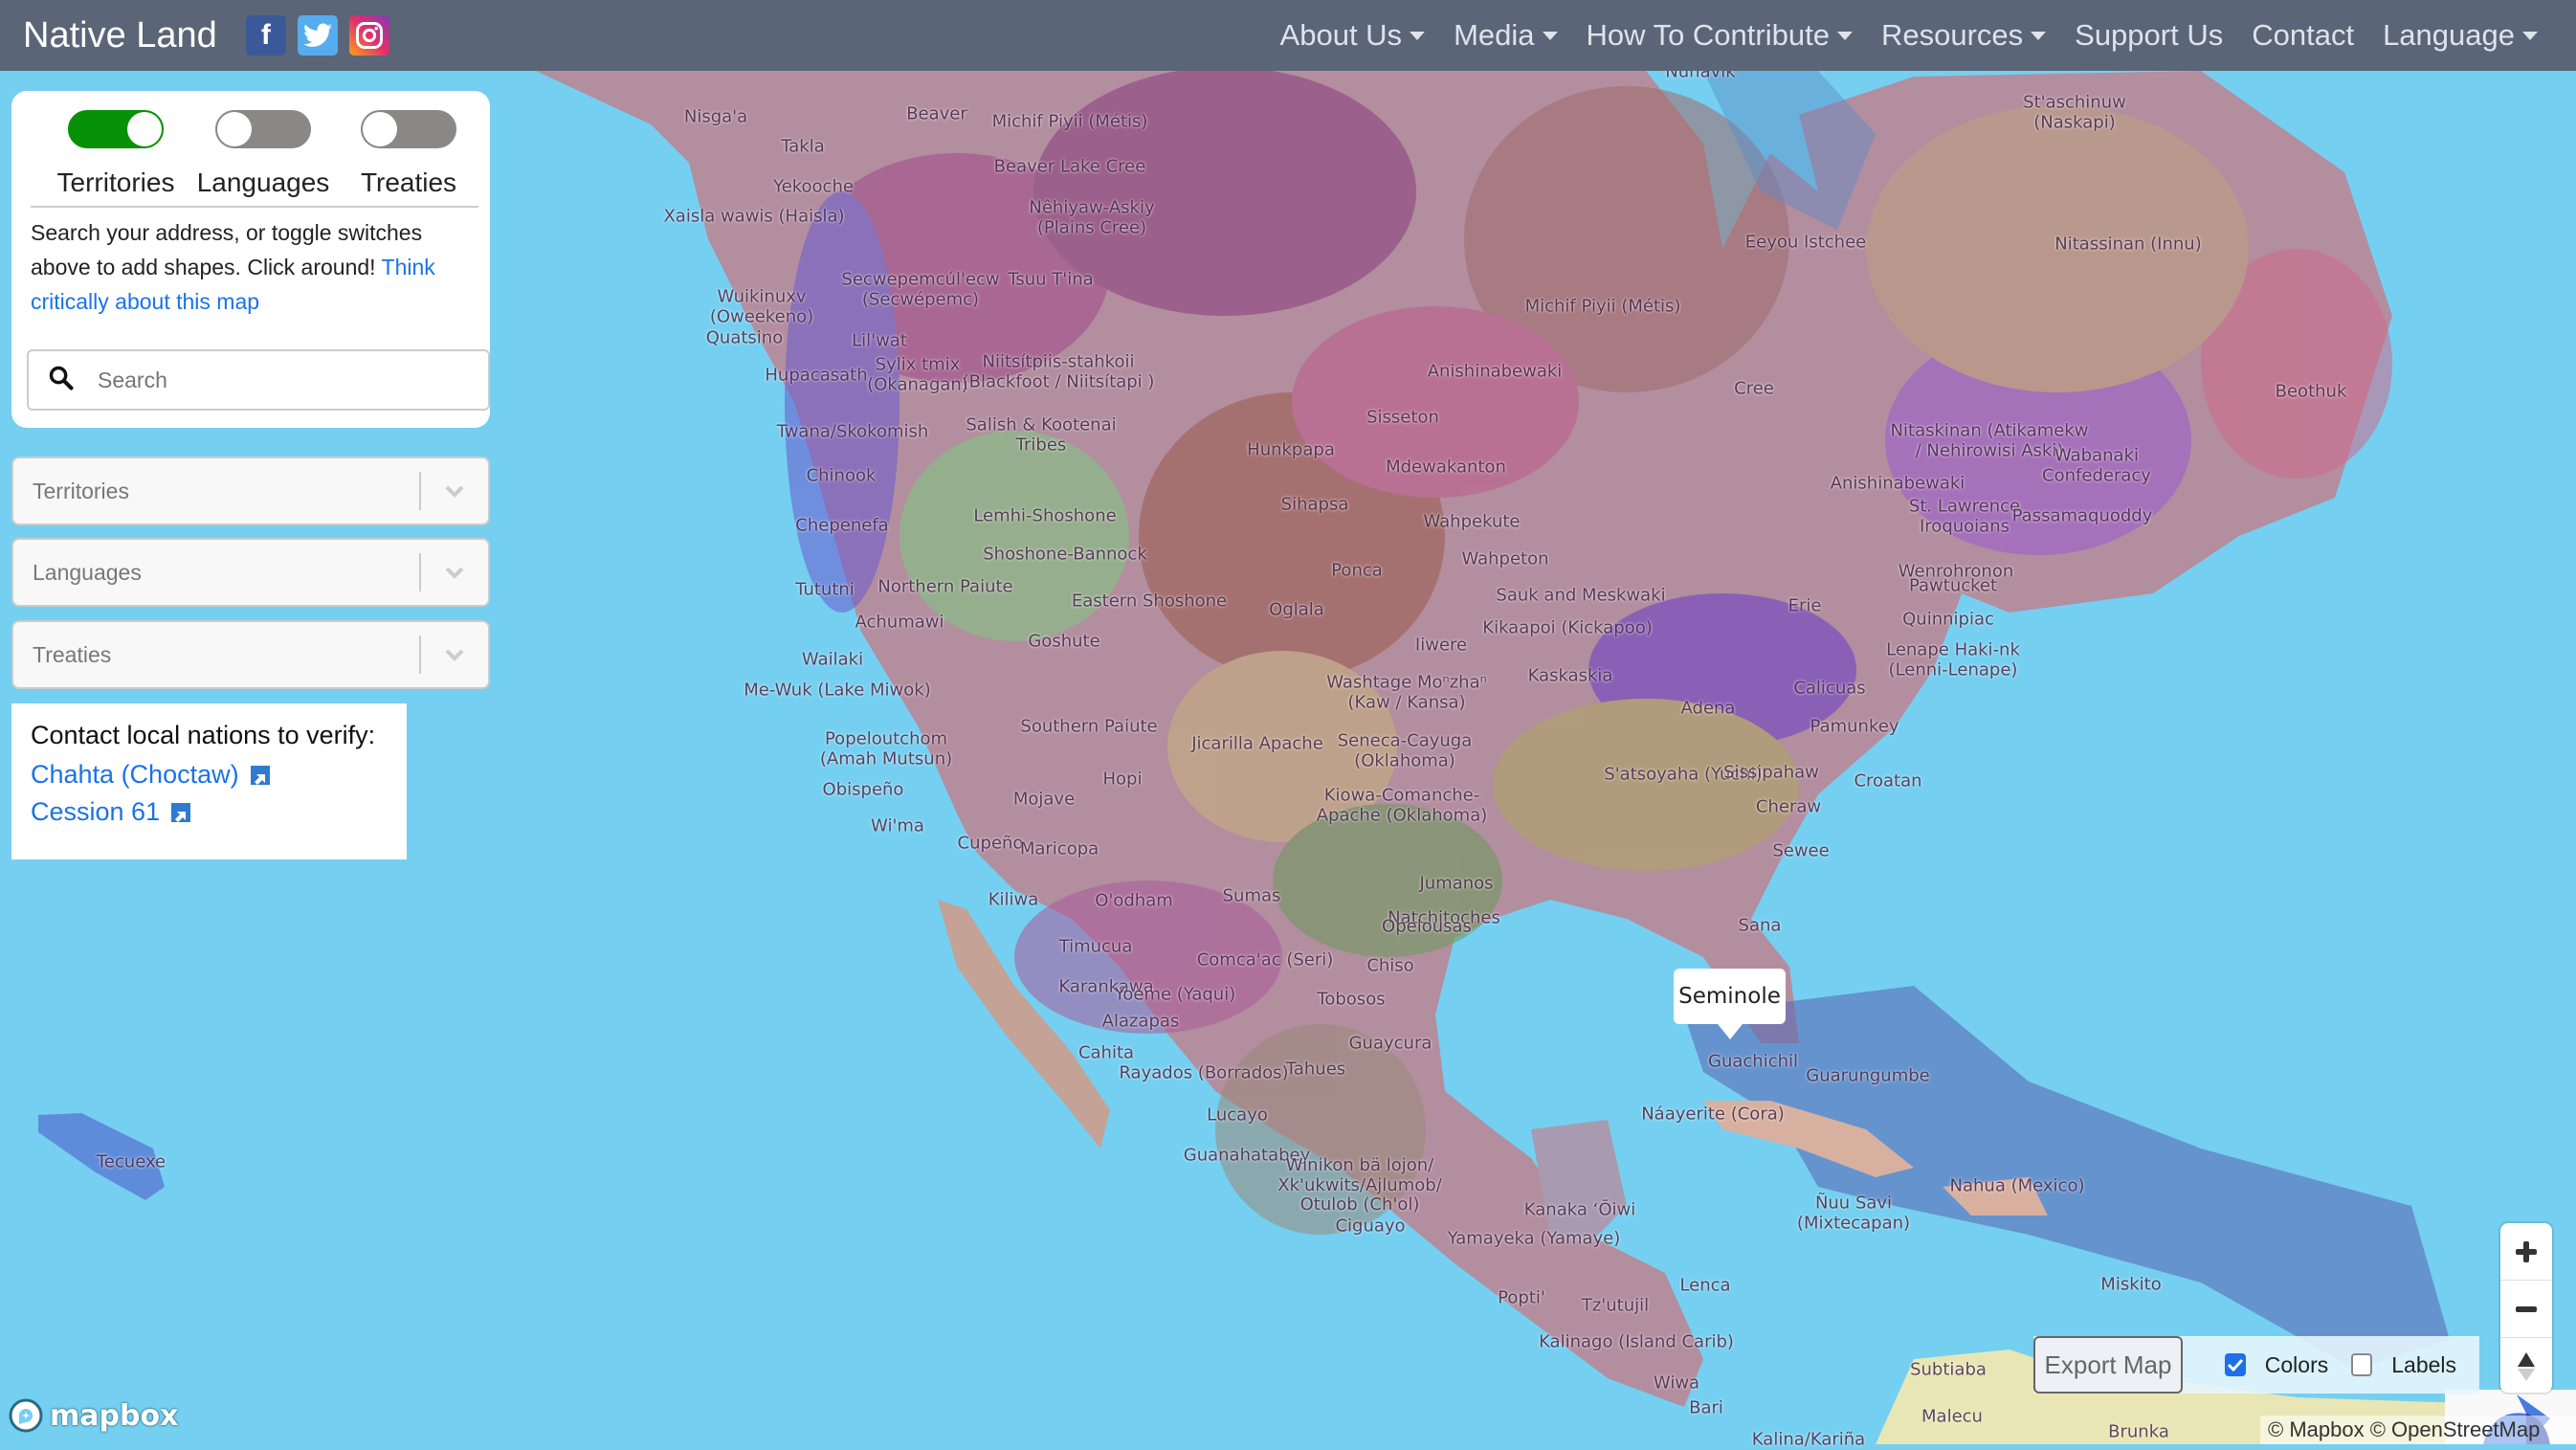 Image resolution: width=2576 pixels, height=1450 pixels. What do you see at coordinates (120, 35) in the screenshot?
I see `brand-title: Native Land` at bounding box center [120, 35].